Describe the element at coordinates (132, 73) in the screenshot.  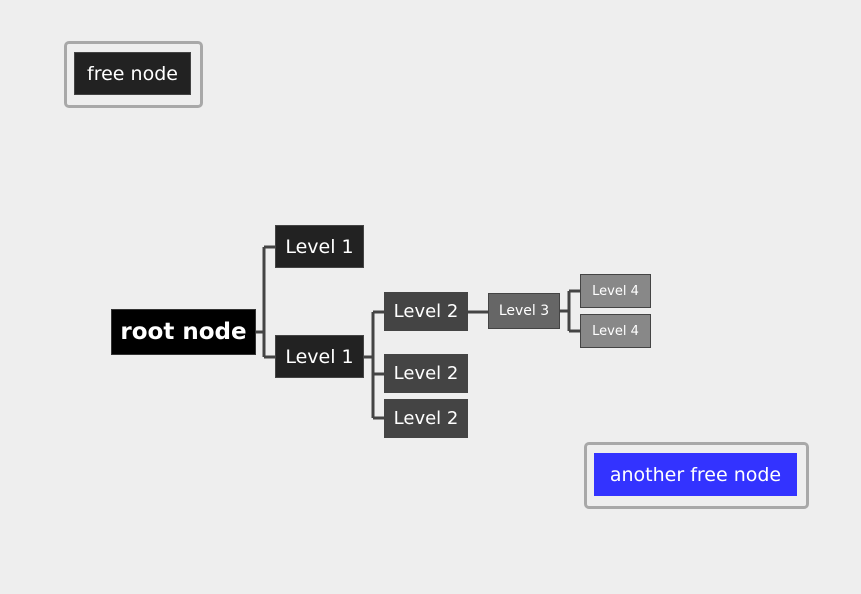
I see `free-node: free node` at that location.